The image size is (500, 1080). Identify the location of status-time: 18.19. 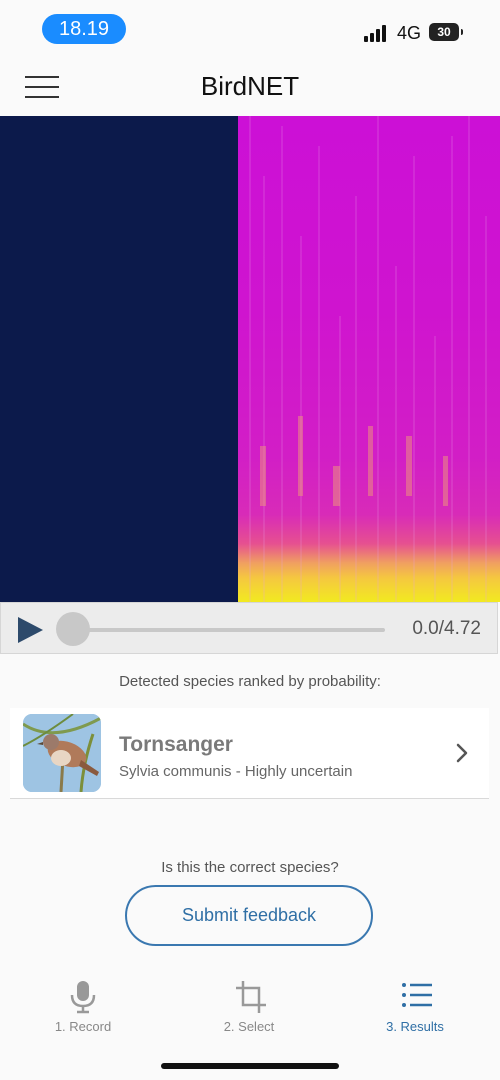
(84, 29).